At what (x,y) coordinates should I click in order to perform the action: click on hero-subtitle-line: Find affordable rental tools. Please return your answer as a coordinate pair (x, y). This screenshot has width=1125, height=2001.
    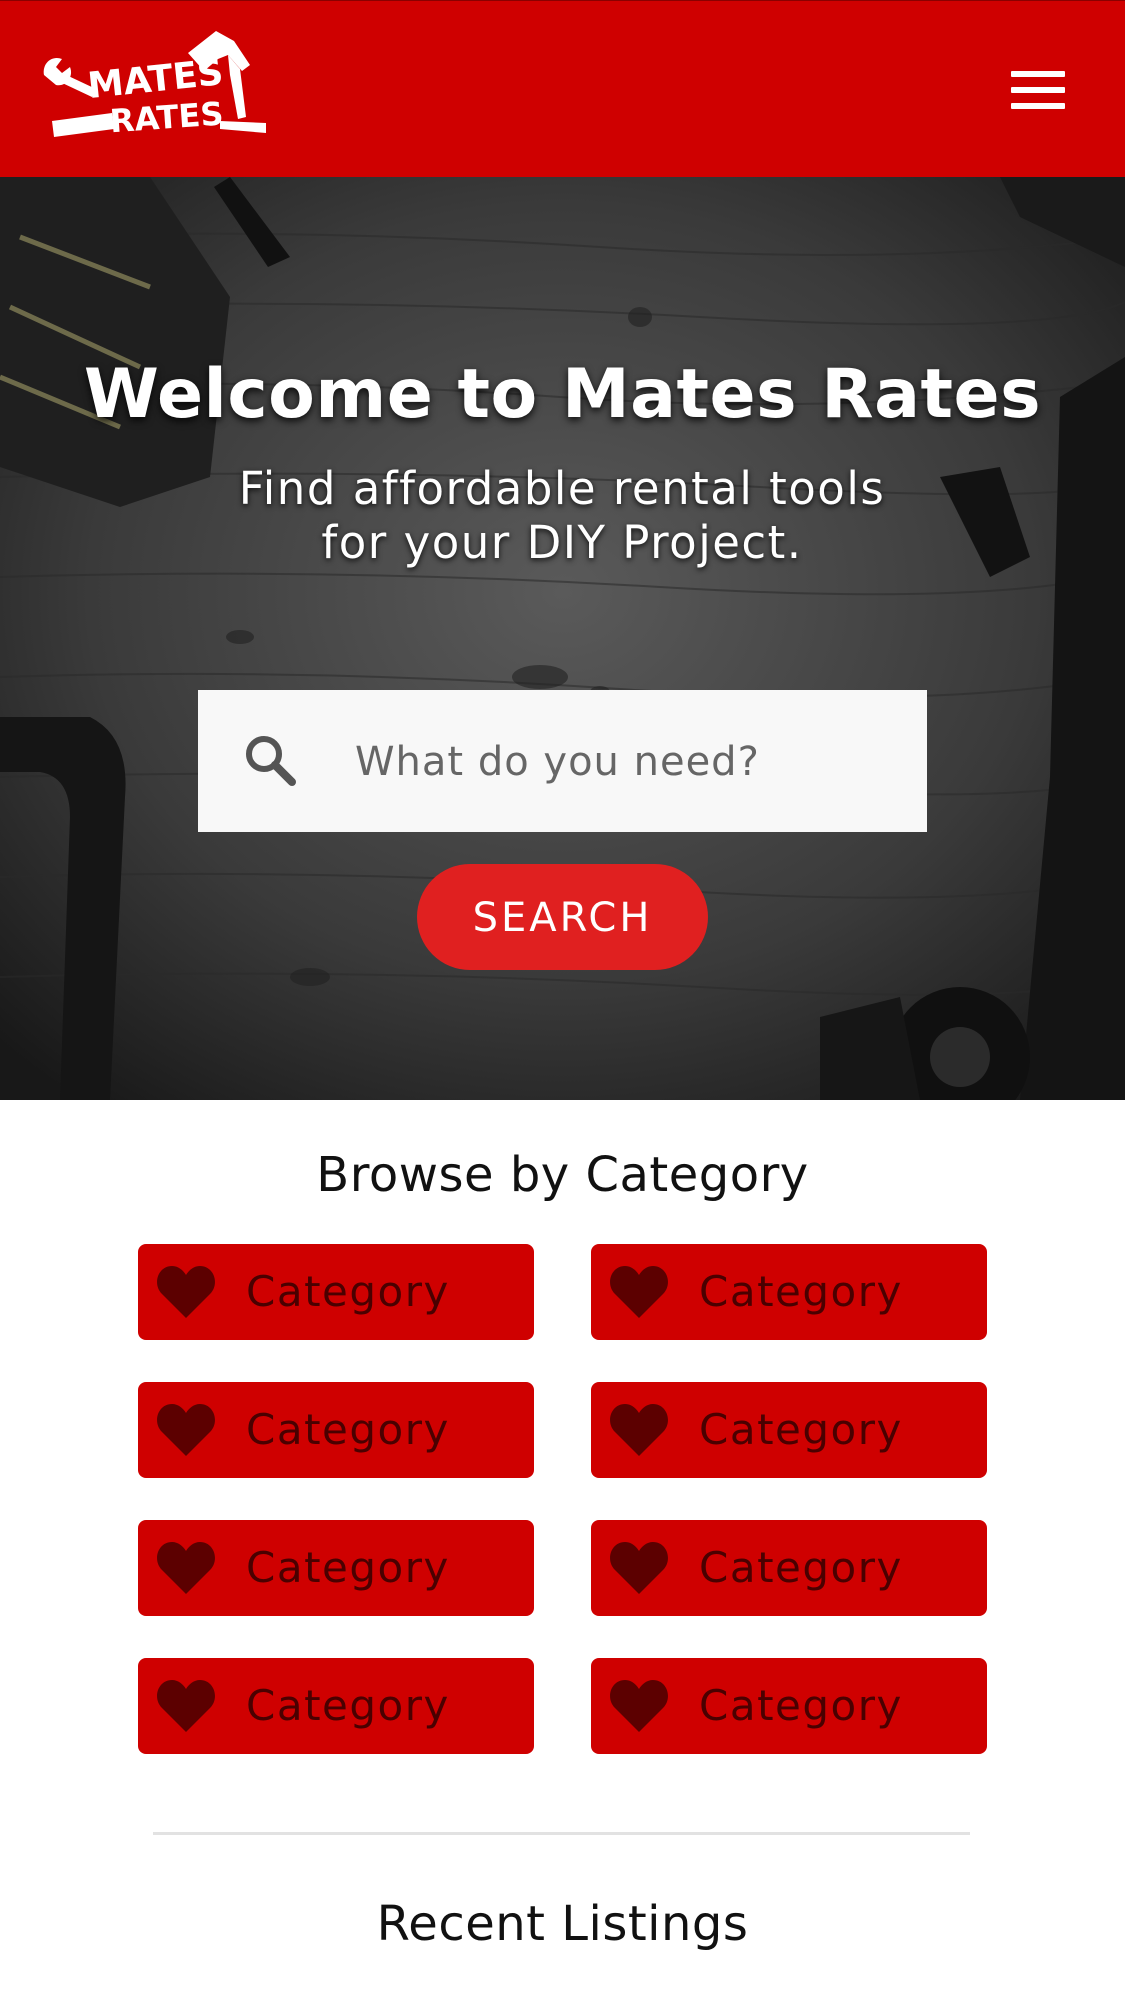
    Looking at the image, I should click on (562, 488).